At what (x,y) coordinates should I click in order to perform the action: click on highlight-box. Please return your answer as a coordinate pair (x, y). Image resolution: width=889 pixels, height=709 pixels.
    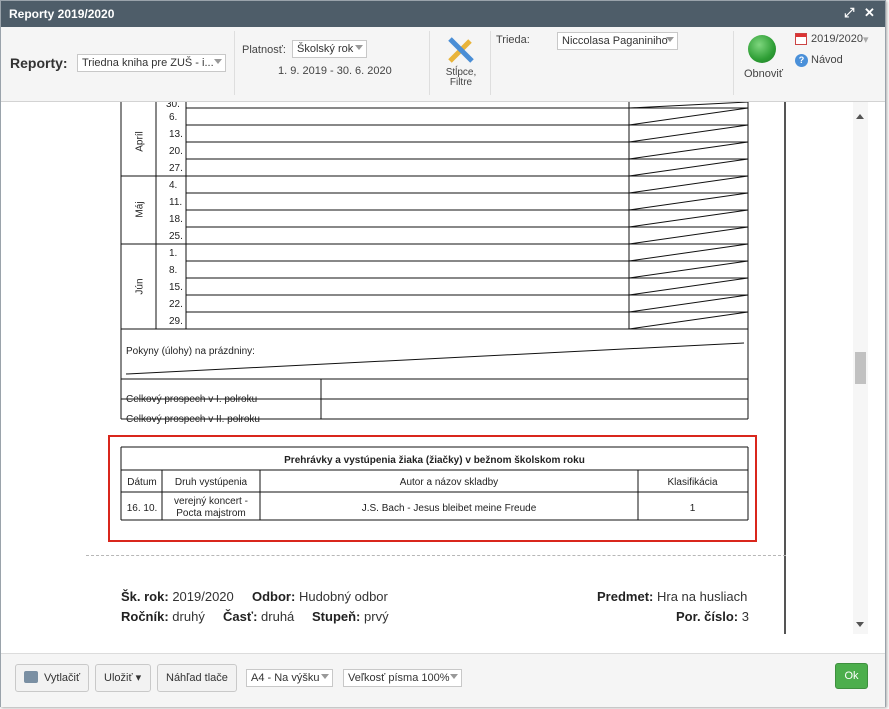
    Looking at the image, I should click on (432, 488).